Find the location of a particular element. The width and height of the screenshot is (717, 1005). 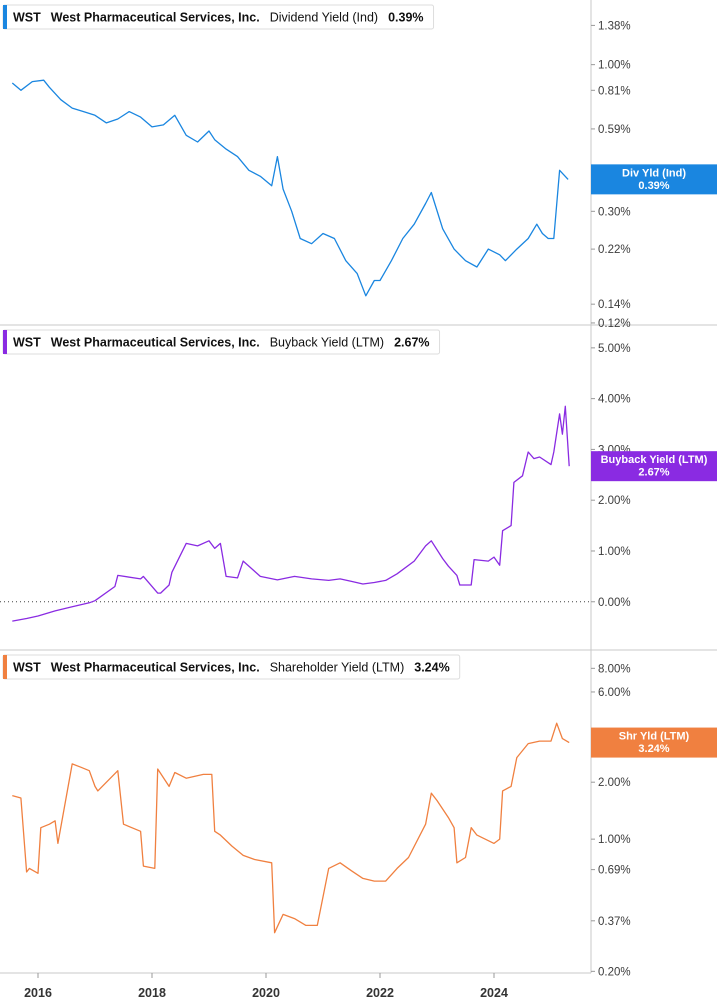

legend-value: 2.67% is located at coordinates (411, 343).